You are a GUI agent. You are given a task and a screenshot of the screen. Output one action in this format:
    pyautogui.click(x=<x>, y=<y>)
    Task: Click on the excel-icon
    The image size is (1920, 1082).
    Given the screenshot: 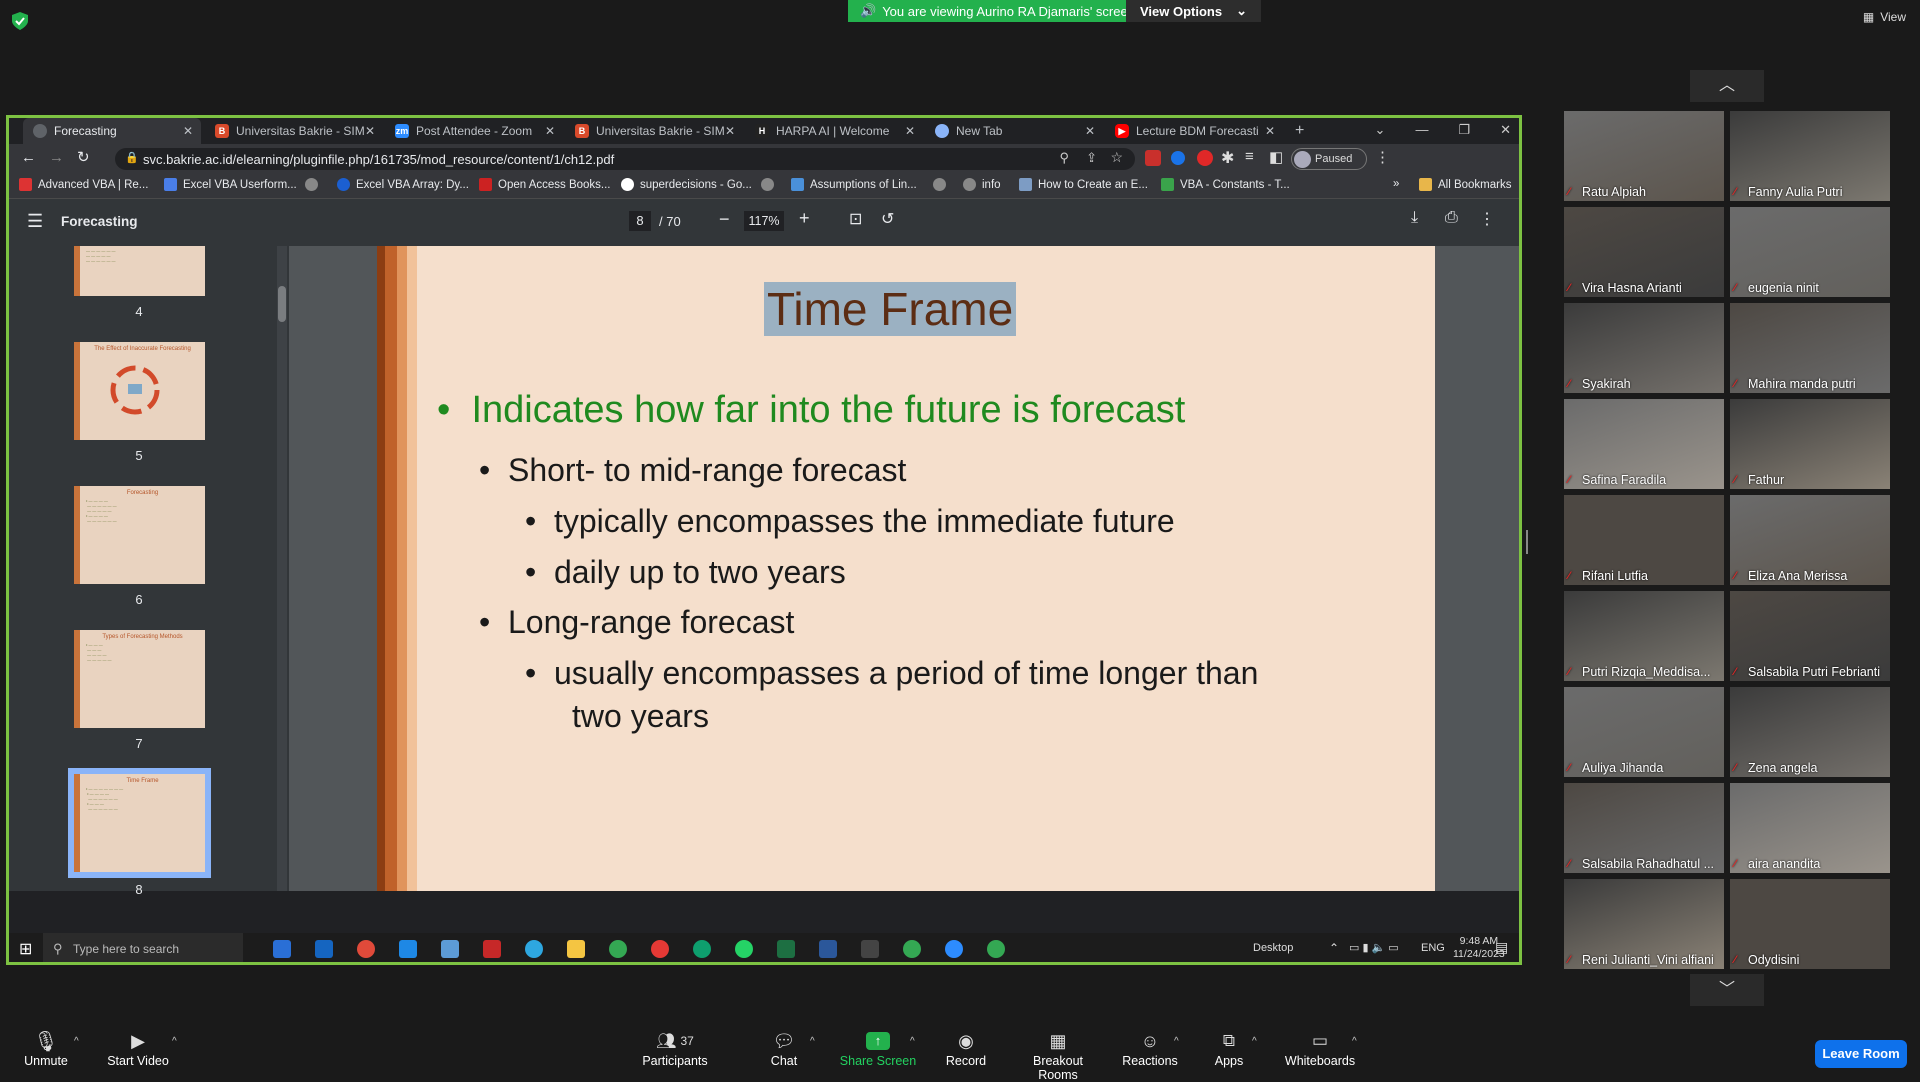 What is the action you would take?
    pyautogui.click(x=786, y=949)
    